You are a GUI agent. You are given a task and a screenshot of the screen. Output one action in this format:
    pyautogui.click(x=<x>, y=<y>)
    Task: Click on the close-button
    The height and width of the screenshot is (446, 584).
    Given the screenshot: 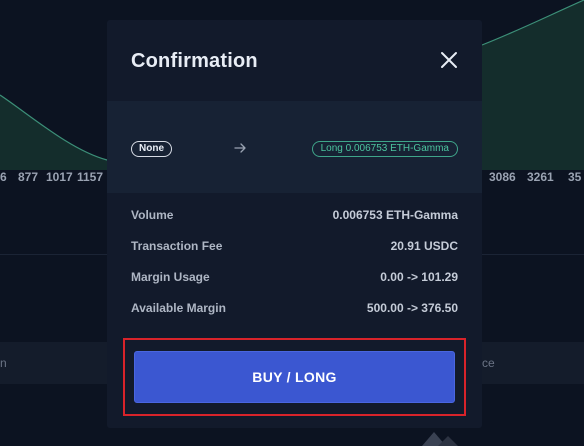 What is the action you would take?
    pyautogui.click(x=449, y=60)
    